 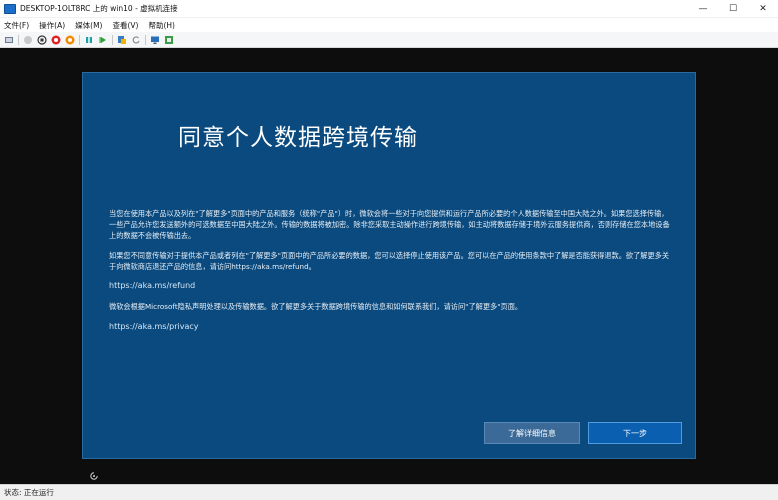 I want to click on privacy-link: https://aka.ms/privacy, so click(x=154, y=326).